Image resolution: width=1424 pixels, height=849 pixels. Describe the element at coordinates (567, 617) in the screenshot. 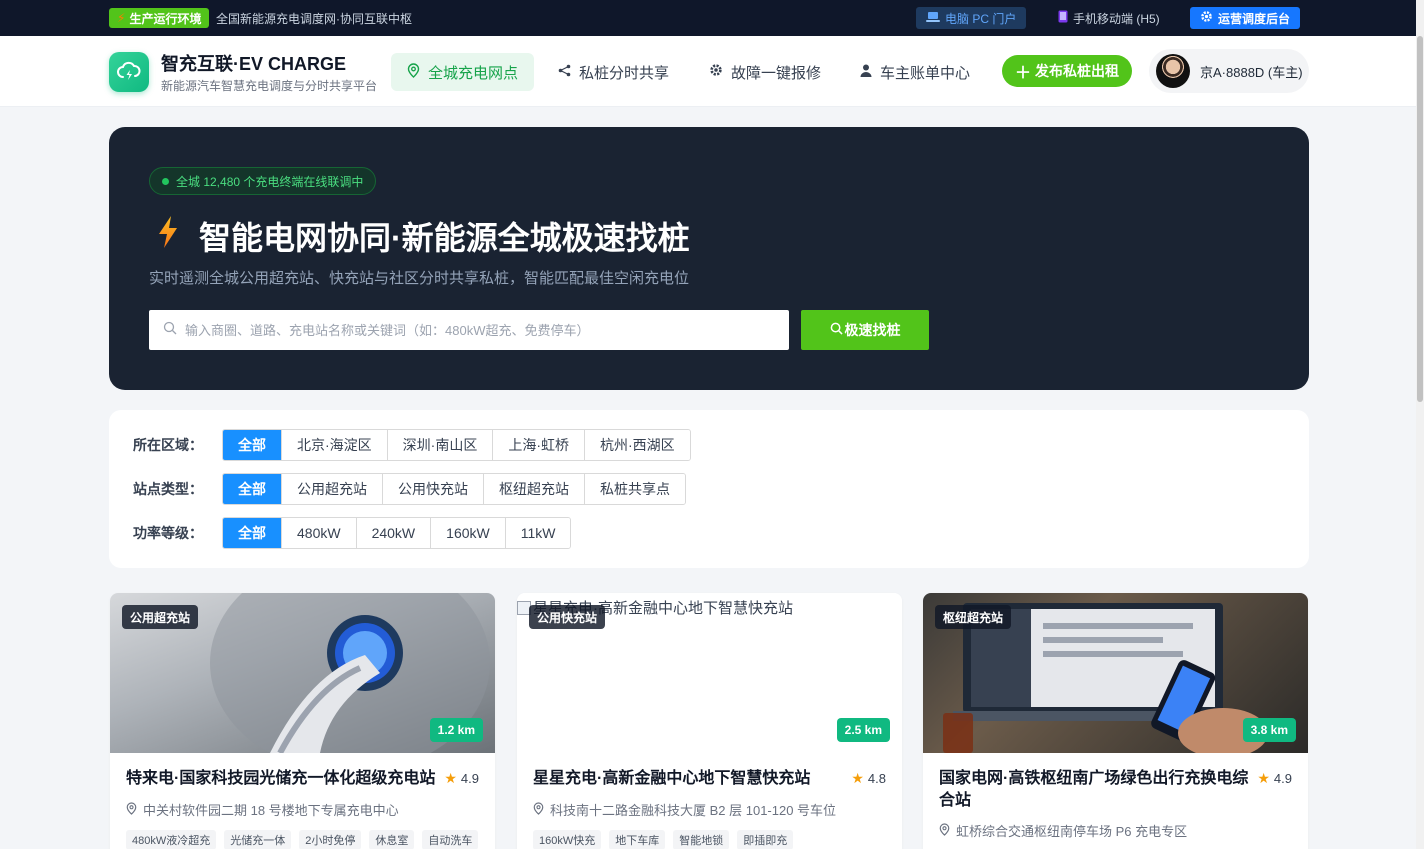

I see `station-type-tag: 公用快充站` at that location.